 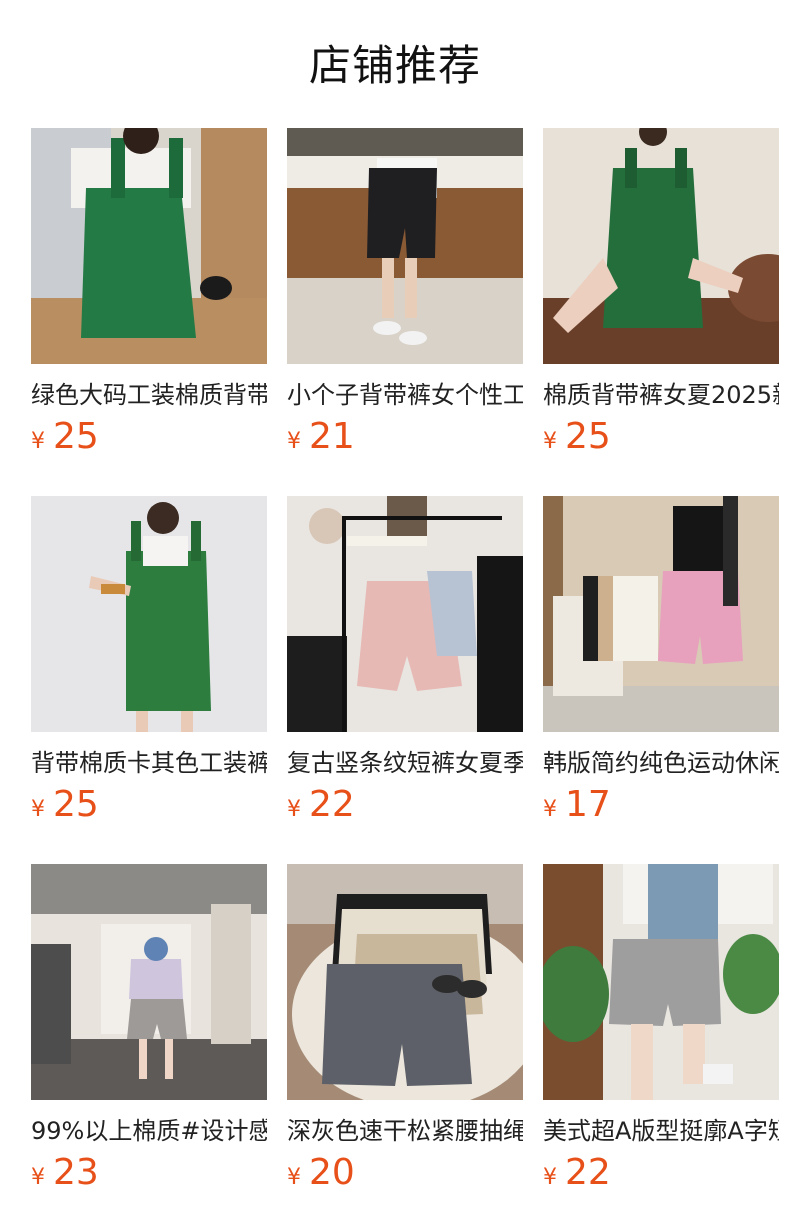 What do you see at coordinates (661, 395) in the screenshot?
I see `product-title: 棉质背带裤女夏2025新款` at bounding box center [661, 395].